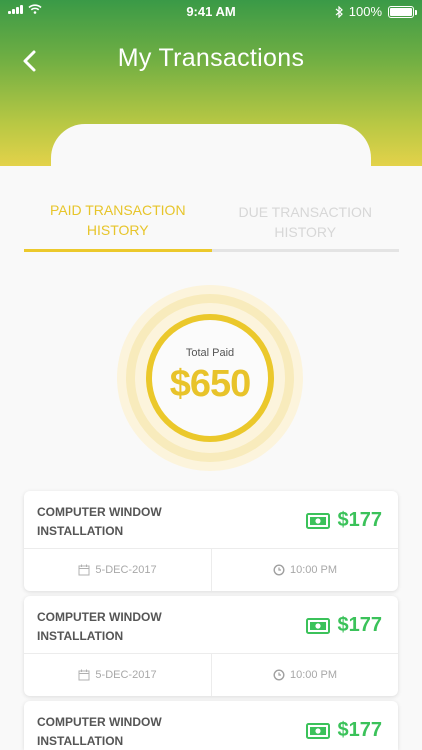 The image size is (422, 750). Describe the element at coordinates (339, 11) in the screenshot. I see `bluetooth-icon` at that location.